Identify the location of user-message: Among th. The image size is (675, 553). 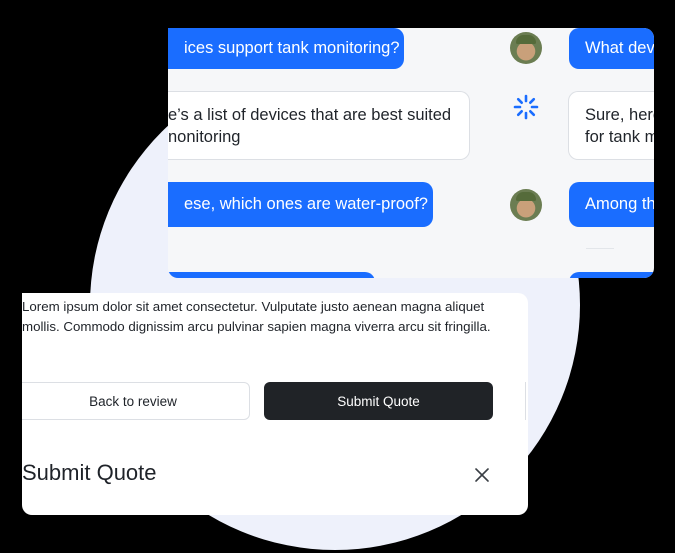
(611, 204).